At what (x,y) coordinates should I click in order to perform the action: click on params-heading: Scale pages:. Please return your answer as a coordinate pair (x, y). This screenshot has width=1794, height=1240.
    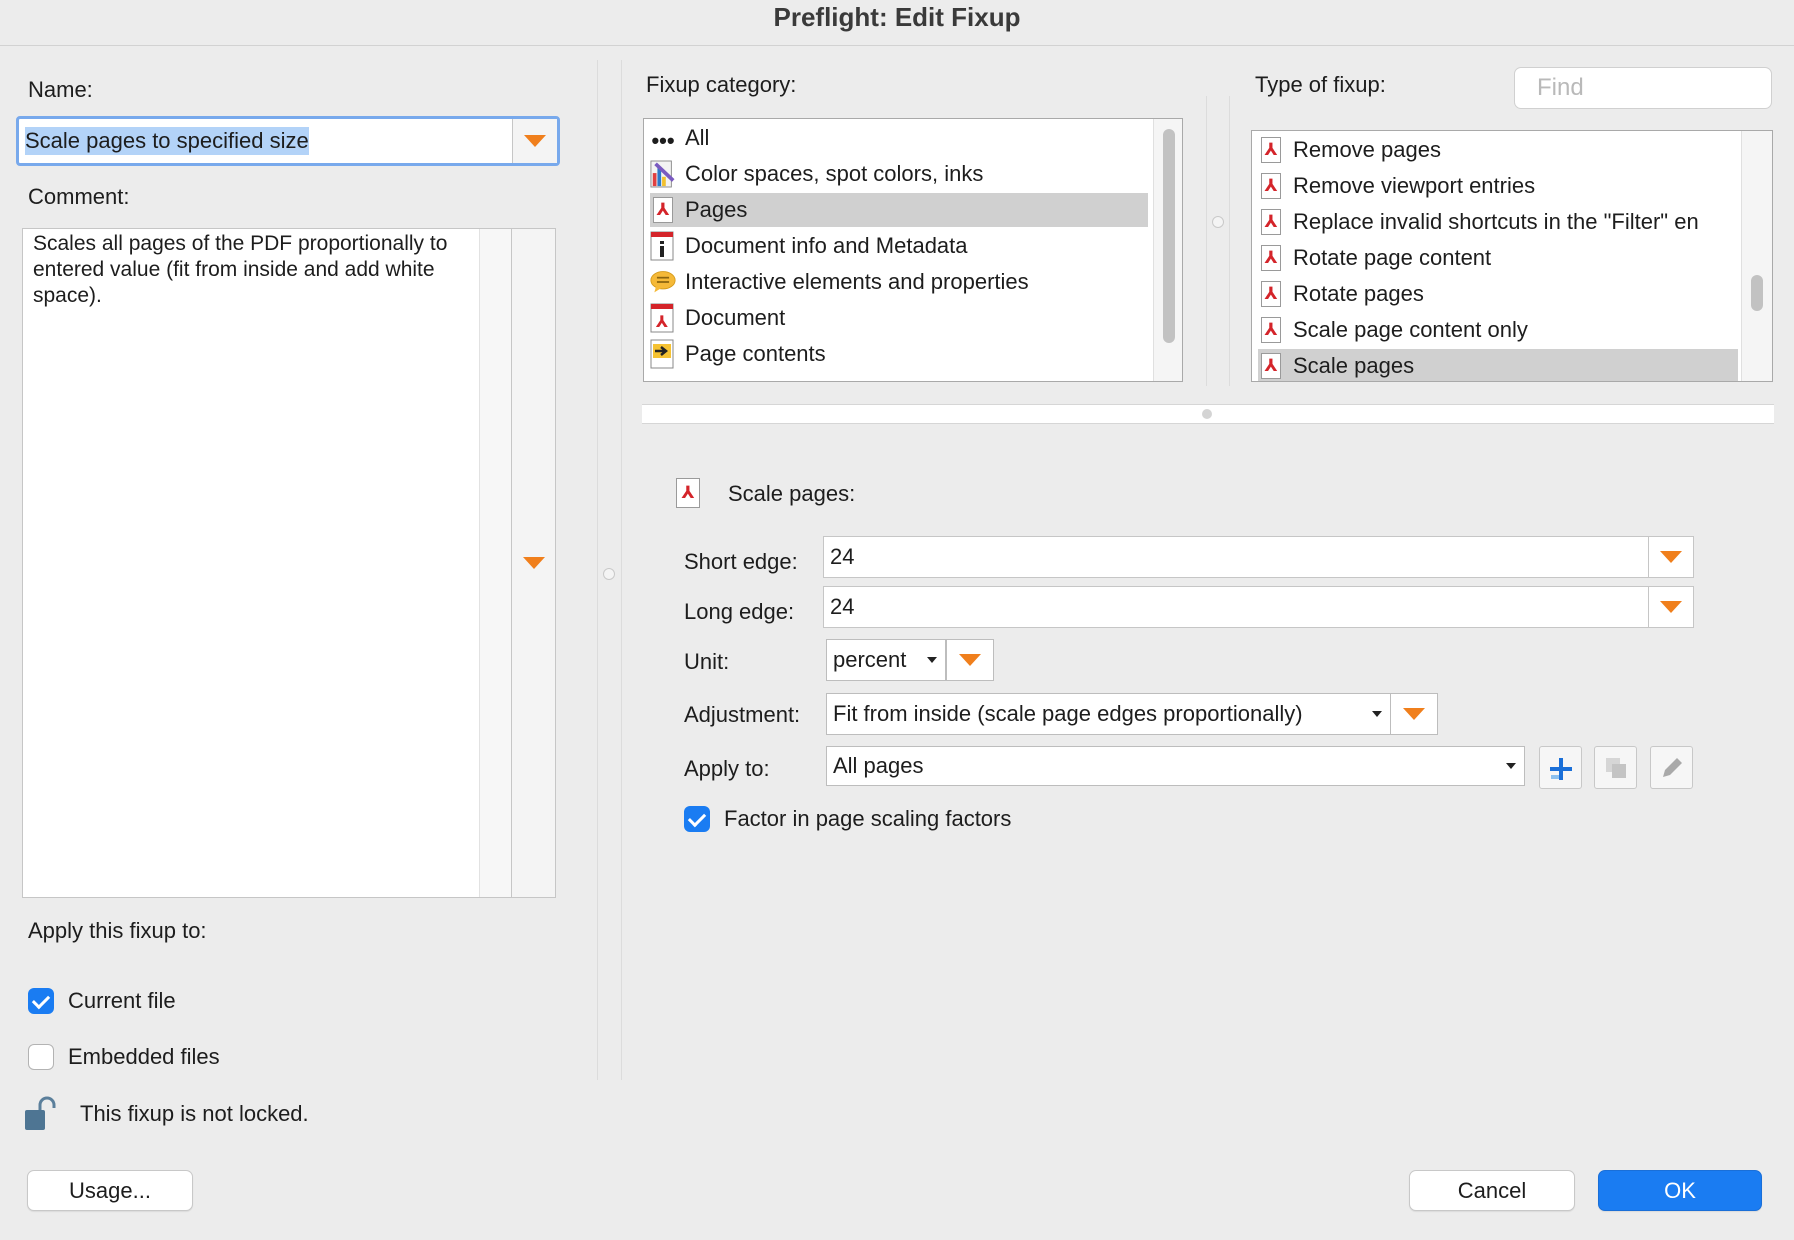
    Looking at the image, I should click on (792, 493).